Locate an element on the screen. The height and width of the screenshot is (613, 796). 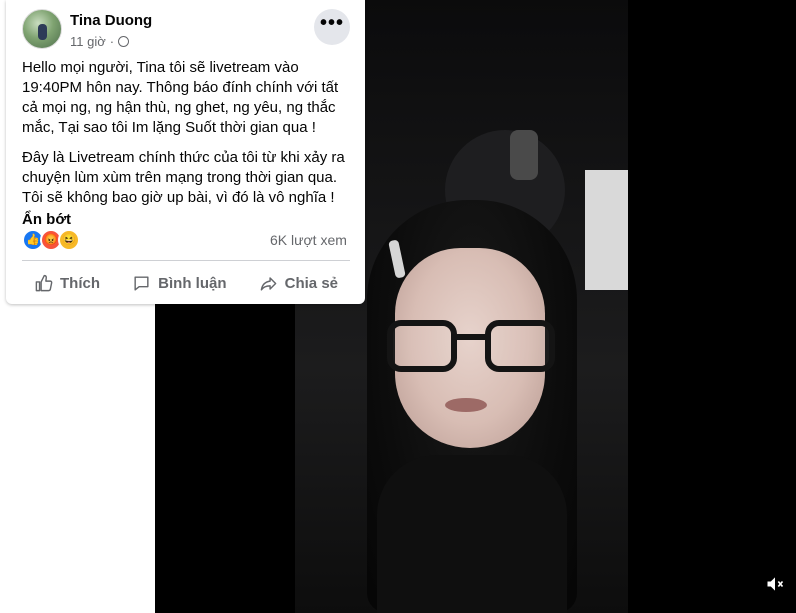
more-options-button: ••• is located at coordinates (332, 27).